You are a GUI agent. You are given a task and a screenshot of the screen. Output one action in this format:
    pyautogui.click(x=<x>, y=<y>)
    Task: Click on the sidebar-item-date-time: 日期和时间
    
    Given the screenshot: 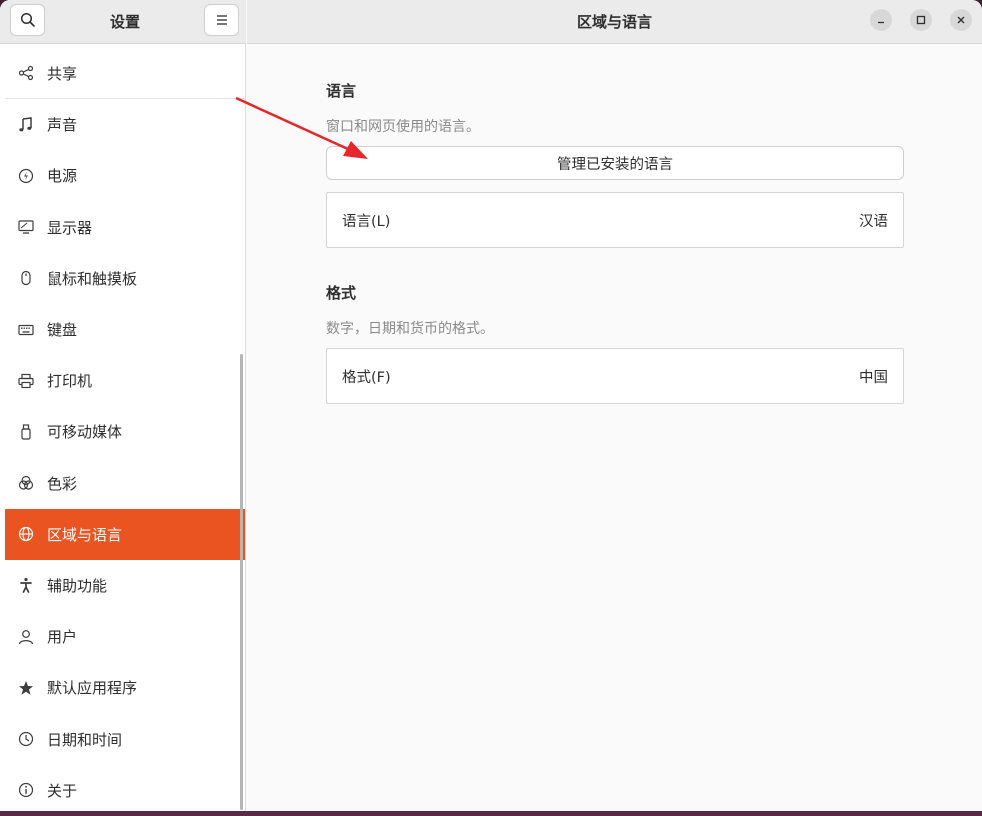 What is the action you would take?
    pyautogui.click(x=125, y=738)
    